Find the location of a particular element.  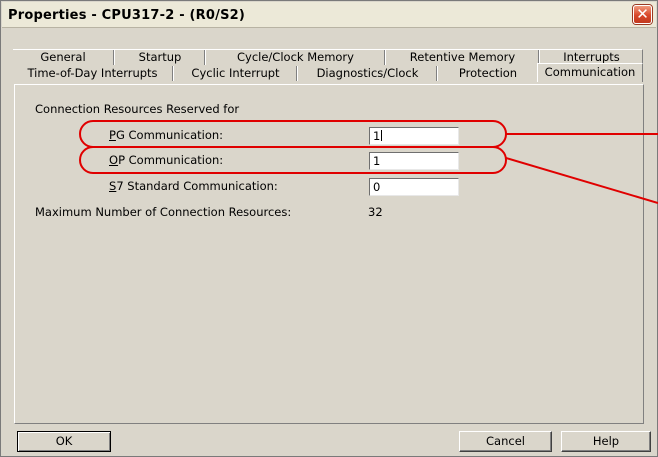

tab-cyclic-interrupt: Cyclic Interrupt is located at coordinates (236, 73).